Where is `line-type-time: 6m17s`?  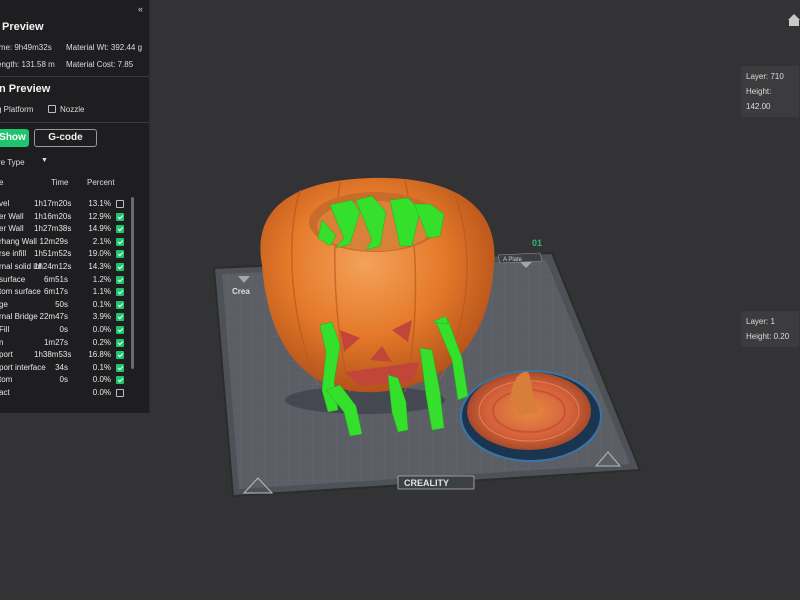 line-type-time: 6m17s is located at coordinates (55, 292).